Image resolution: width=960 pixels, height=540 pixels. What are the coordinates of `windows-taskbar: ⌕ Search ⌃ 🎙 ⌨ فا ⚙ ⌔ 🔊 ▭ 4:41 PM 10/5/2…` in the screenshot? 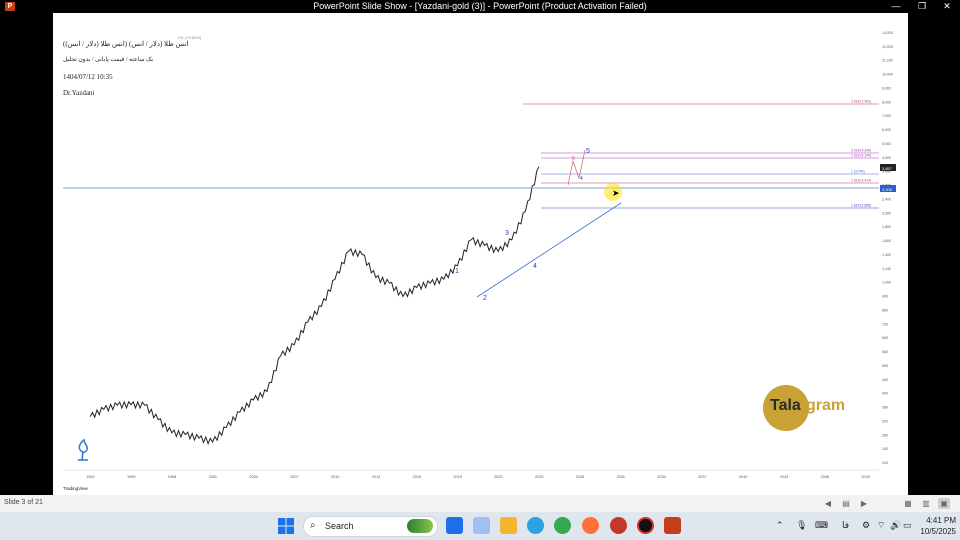 It's located at (480, 526).